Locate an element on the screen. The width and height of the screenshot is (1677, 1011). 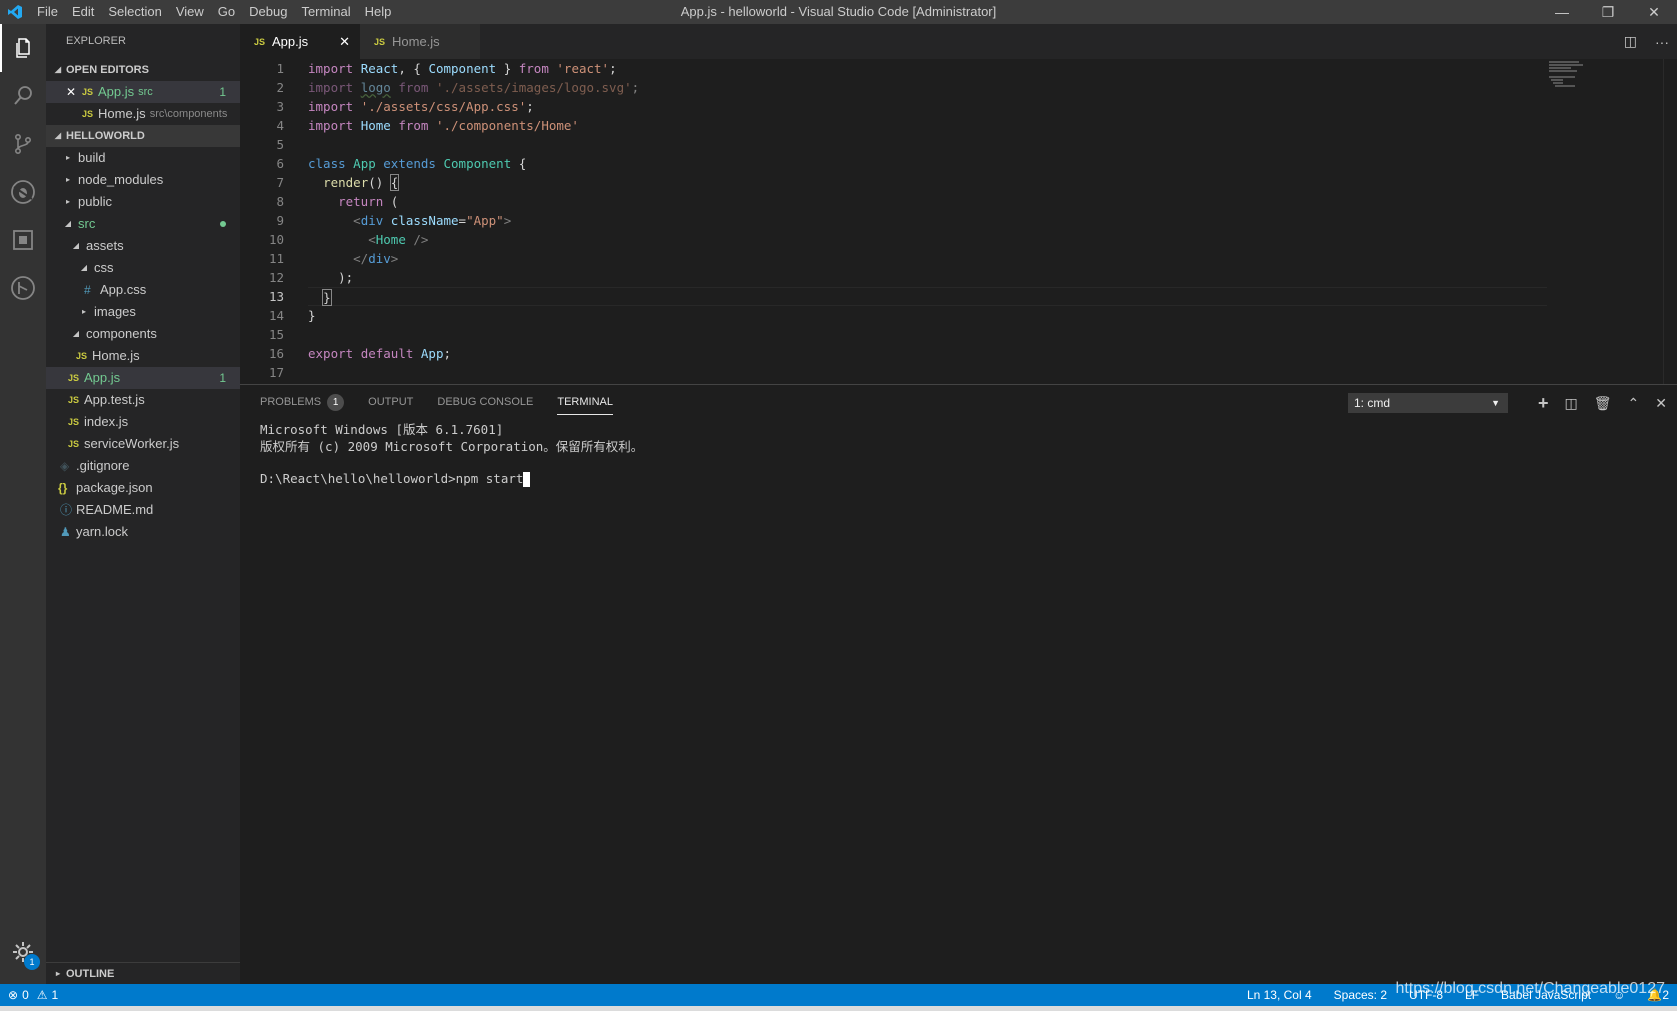
menu-file: File is located at coordinates (47, 12).